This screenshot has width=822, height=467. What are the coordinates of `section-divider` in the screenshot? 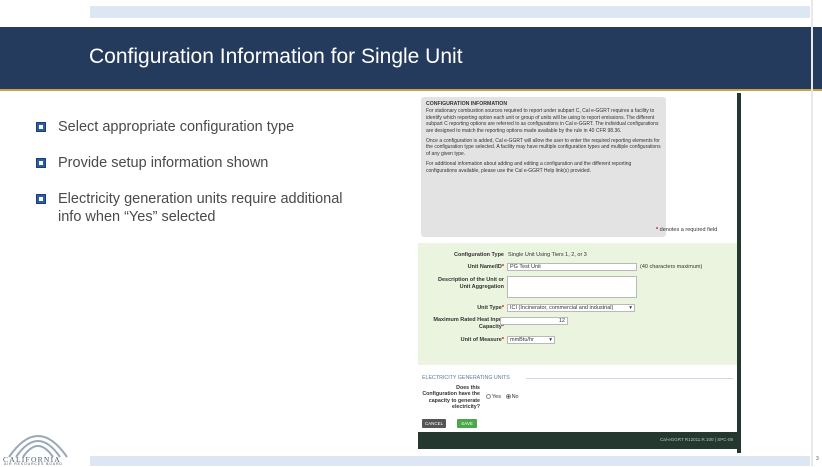 It's located at (629, 378).